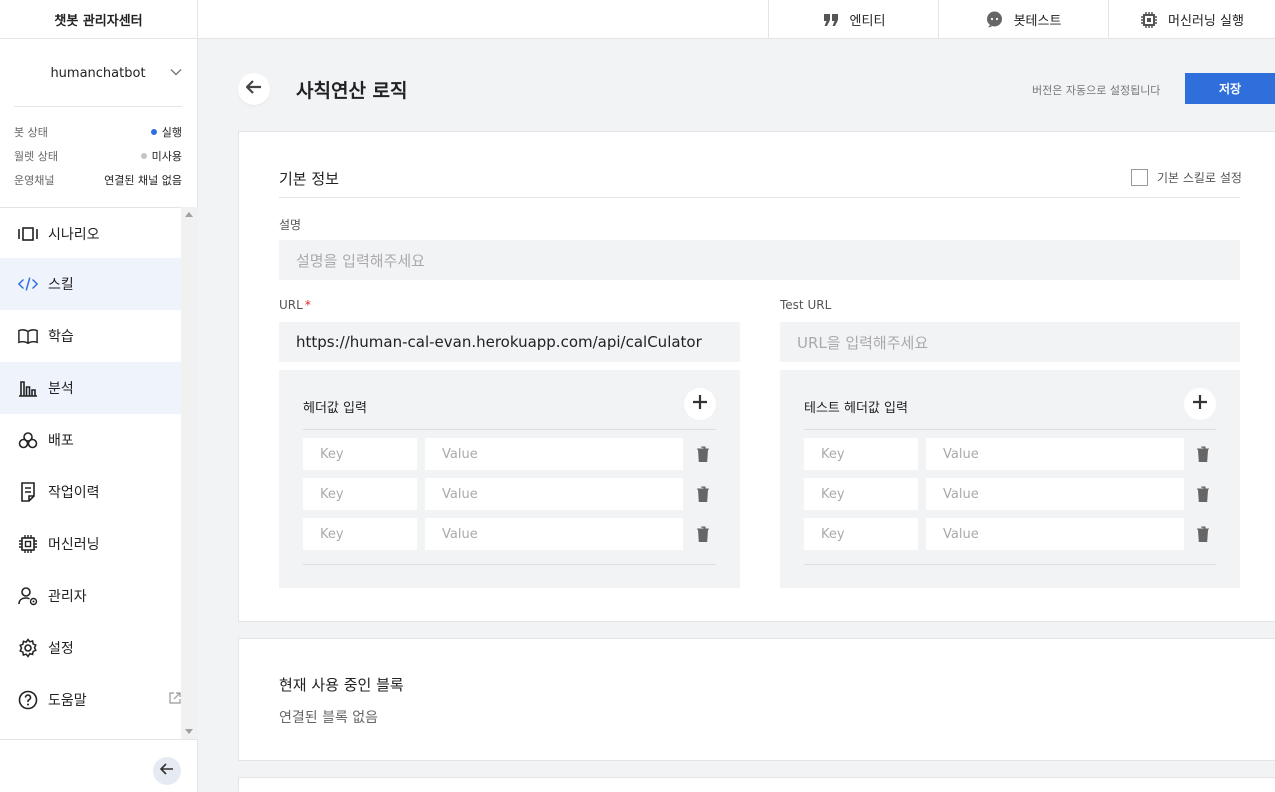 The image size is (1275, 792). What do you see at coordinates (90, 700) in the screenshot?
I see `sidebar-item-help: 도움말` at bounding box center [90, 700].